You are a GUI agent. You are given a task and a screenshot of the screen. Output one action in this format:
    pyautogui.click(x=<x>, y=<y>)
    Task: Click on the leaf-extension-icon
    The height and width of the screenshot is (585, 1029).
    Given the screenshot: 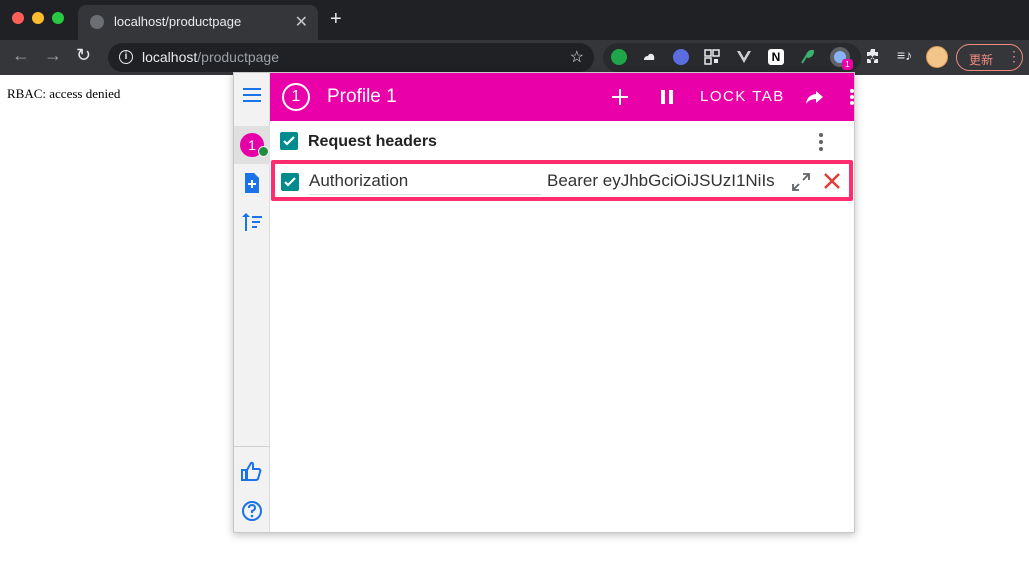 What is the action you would take?
    pyautogui.click(x=807, y=57)
    